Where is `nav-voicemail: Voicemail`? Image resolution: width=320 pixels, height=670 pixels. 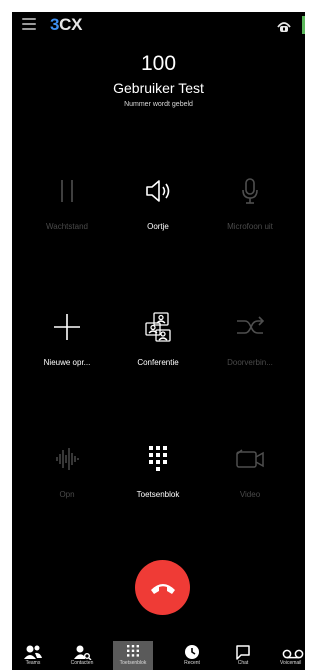 nav-voicemail: Voicemail is located at coordinates (289, 655).